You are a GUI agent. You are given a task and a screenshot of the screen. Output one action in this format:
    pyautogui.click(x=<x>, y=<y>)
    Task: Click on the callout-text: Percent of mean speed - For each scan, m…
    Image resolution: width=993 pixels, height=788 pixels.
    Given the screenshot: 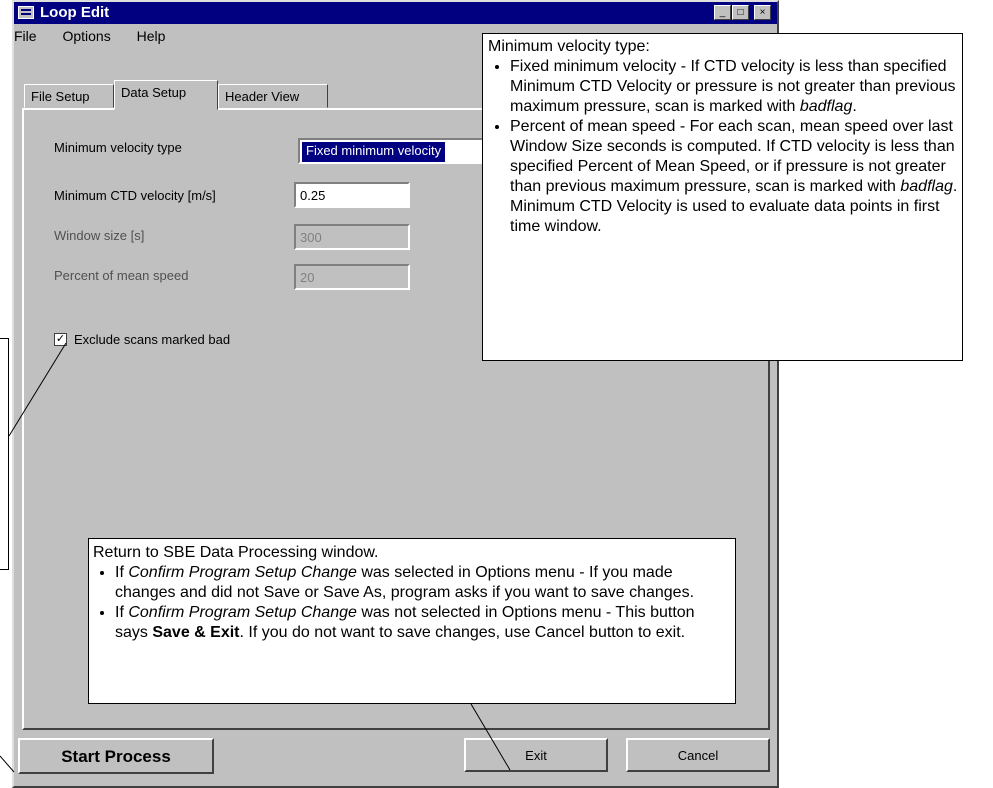 What is the action you would take?
    pyautogui.click(x=732, y=156)
    